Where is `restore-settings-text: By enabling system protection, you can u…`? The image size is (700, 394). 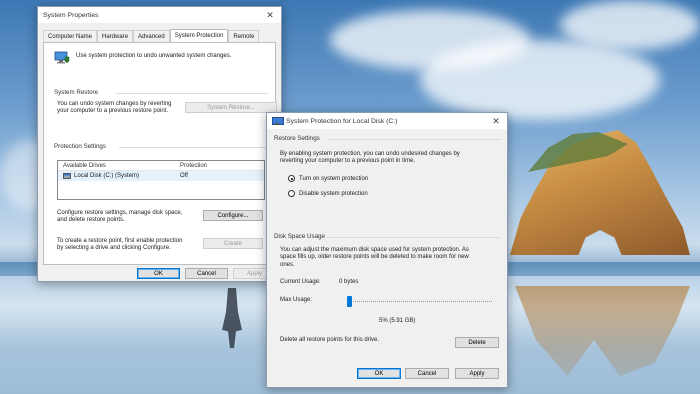
restore-settings-text: By enabling system protection, you can u… is located at coordinates (370, 158).